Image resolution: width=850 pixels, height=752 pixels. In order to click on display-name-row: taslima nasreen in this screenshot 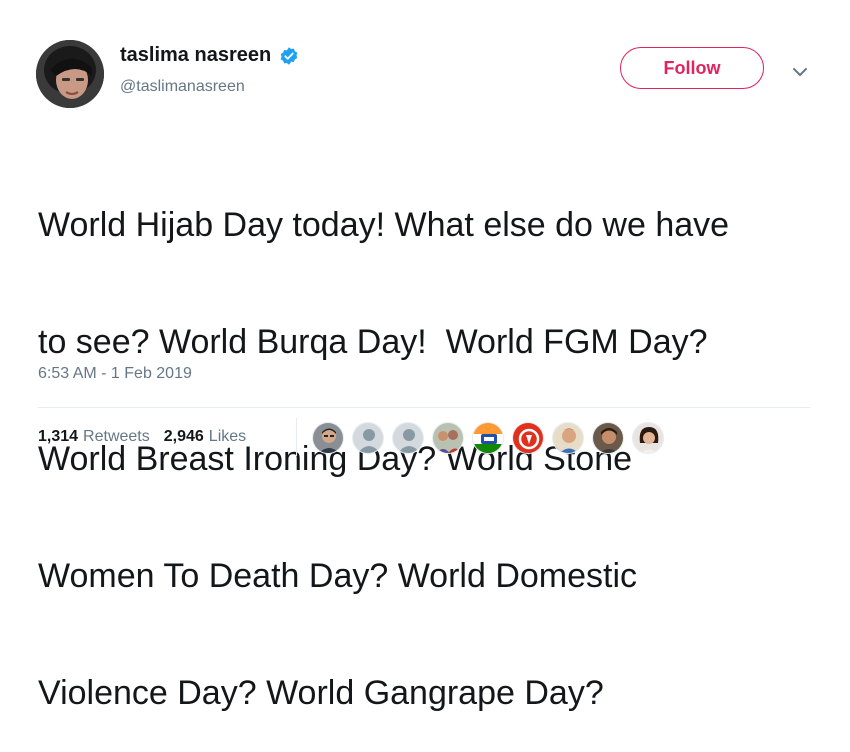, I will do `click(209, 55)`.